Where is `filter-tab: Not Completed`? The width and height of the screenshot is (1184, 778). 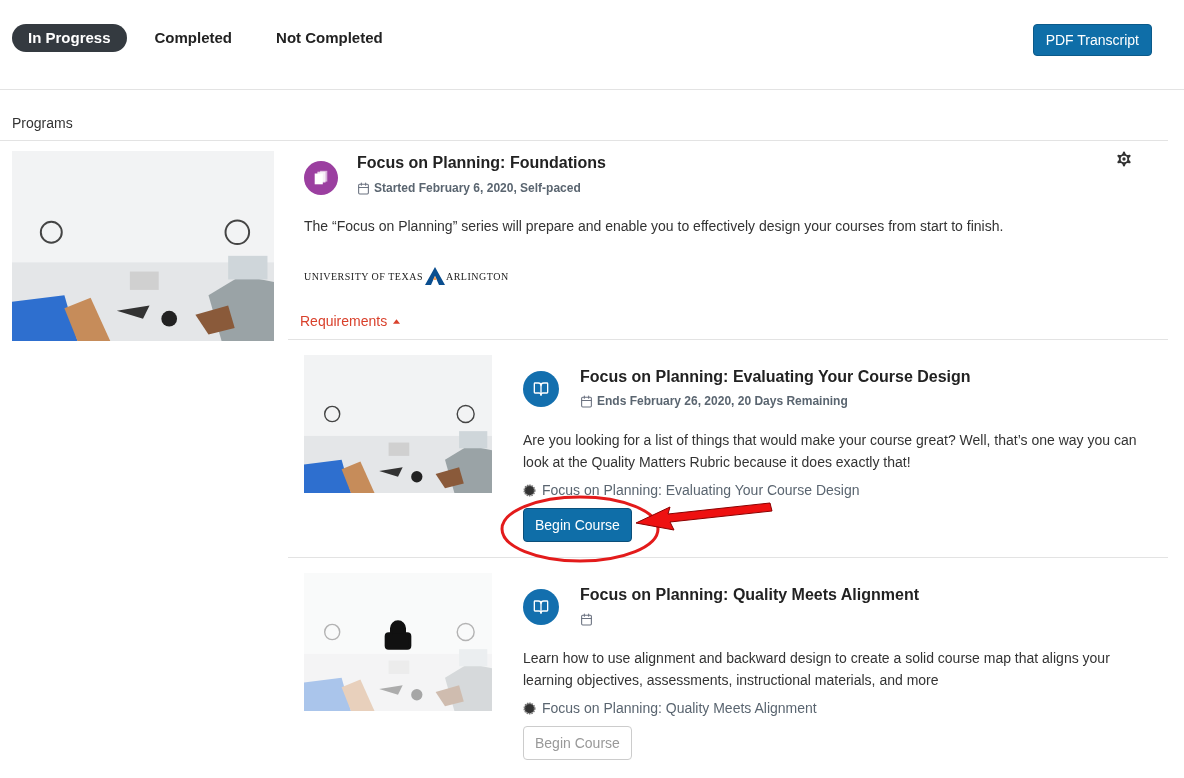
filter-tab: Not Completed is located at coordinates (329, 38).